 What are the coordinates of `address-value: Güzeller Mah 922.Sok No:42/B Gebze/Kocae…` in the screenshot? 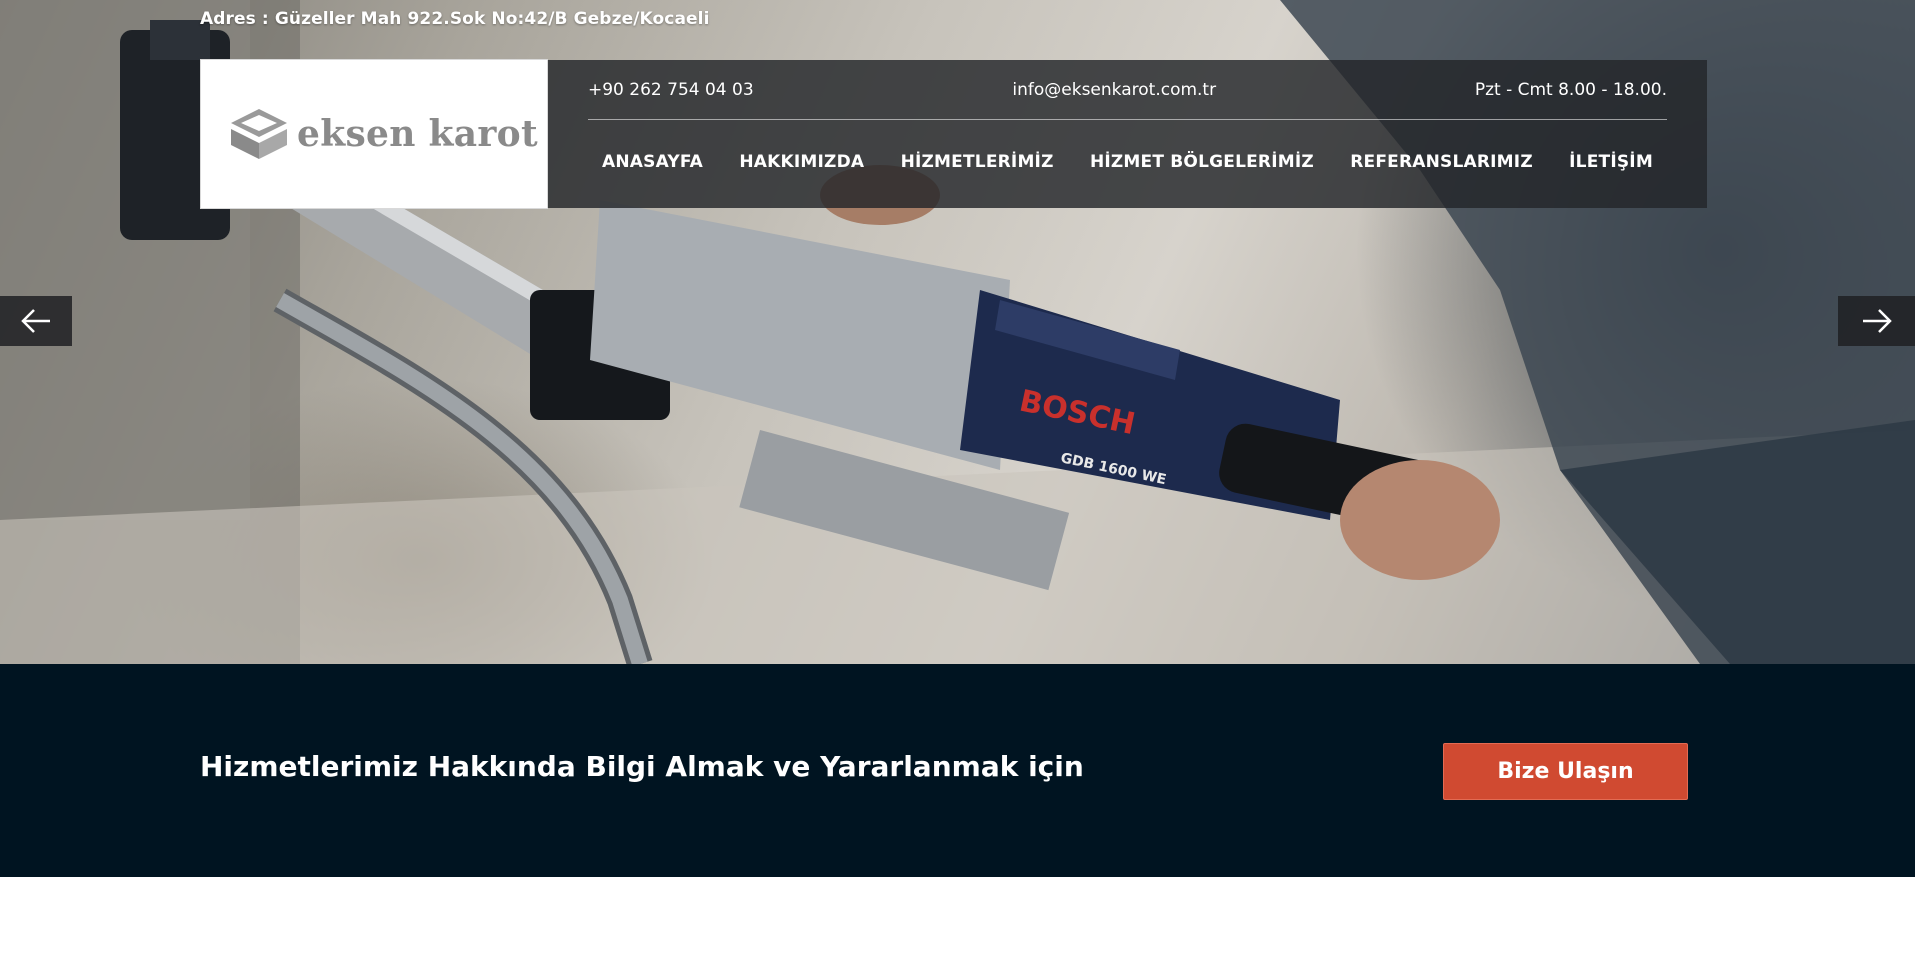 It's located at (492, 19).